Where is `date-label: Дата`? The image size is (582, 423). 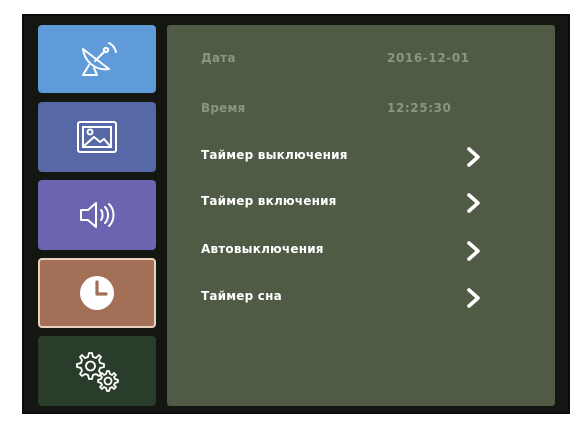
date-label: Дата is located at coordinates (218, 58).